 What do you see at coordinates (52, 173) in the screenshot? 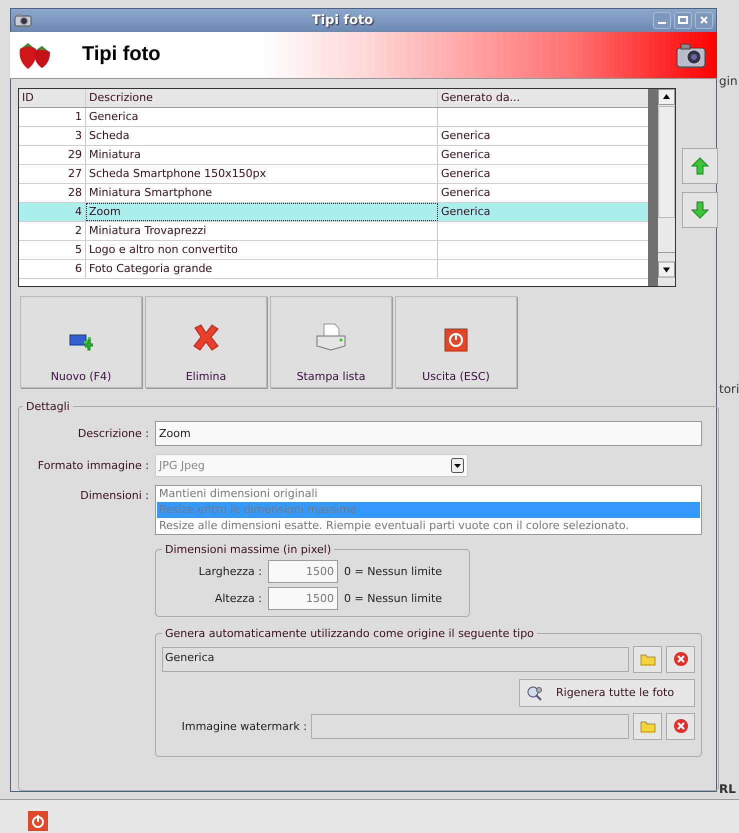
I see `table-cell: 27` at bounding box center [52, 173].